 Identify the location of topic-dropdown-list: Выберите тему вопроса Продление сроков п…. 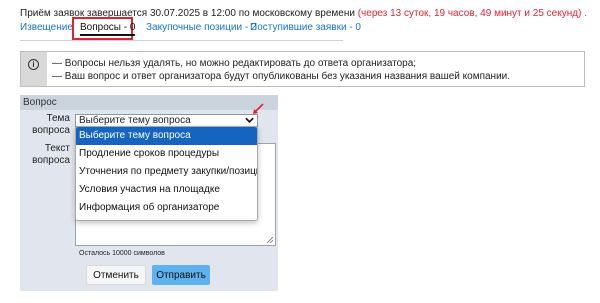
(166, 173).